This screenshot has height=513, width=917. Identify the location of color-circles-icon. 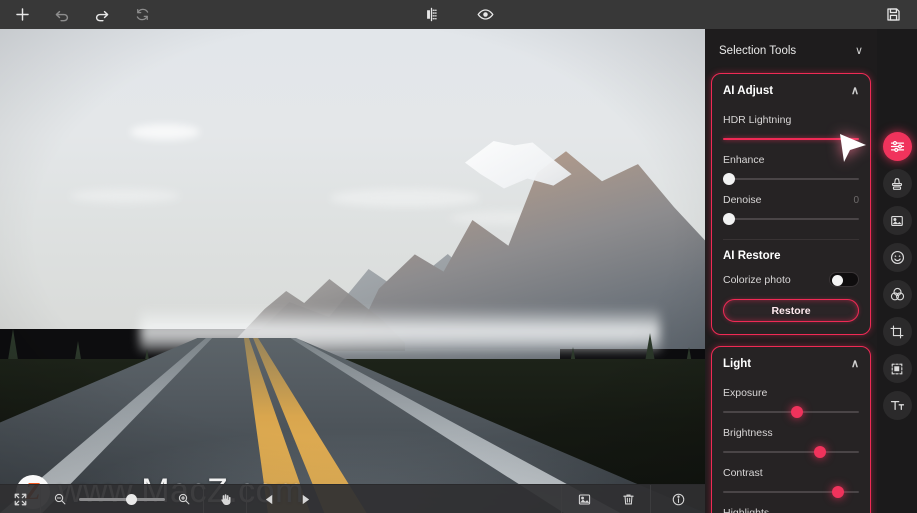
(897, 294).